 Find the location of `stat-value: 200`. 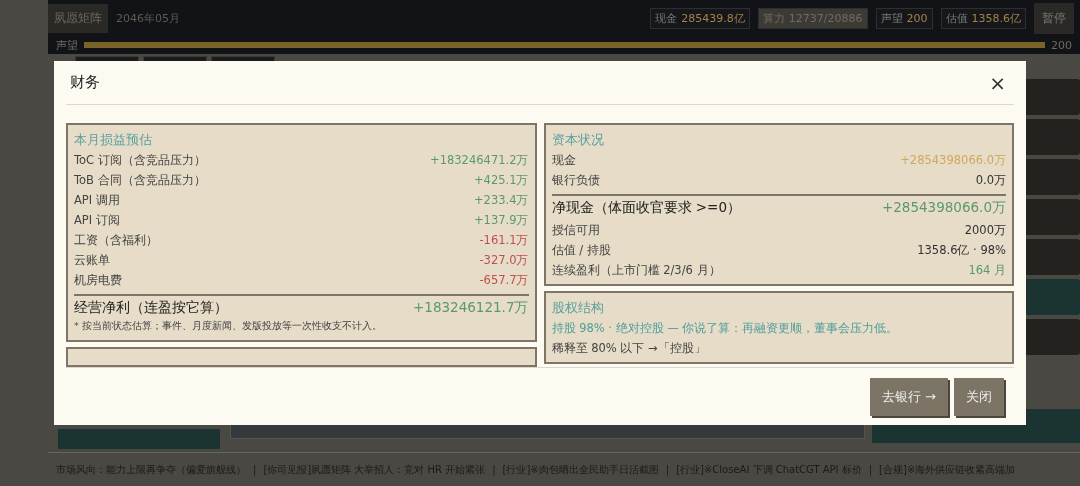

stat-value: 200 is located at coordinates (917, 18).